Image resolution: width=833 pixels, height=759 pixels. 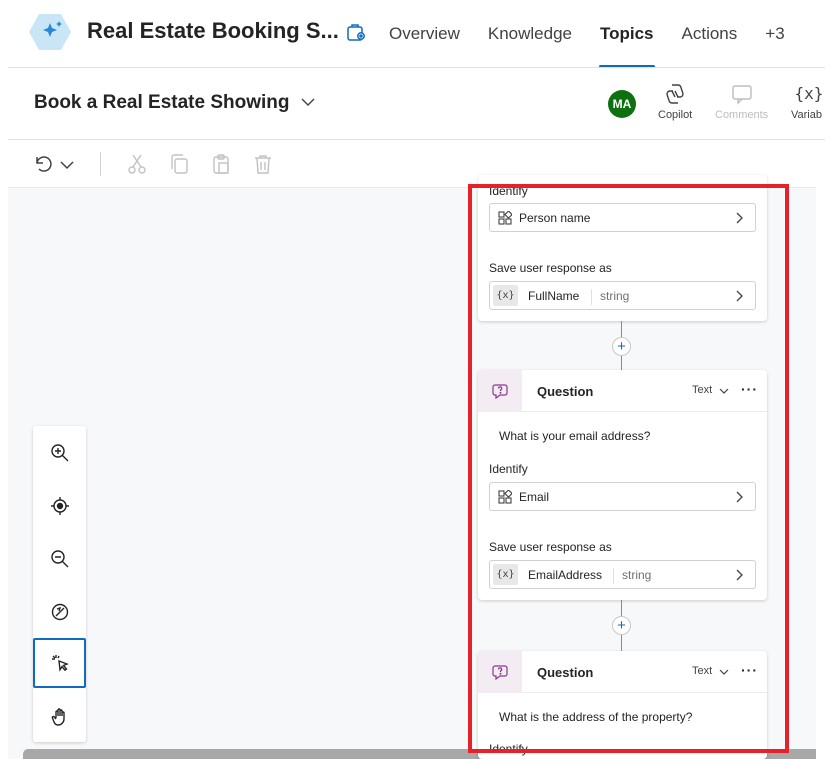 I want to click on identify-entity-field: Email, so click(x=622, y=496).